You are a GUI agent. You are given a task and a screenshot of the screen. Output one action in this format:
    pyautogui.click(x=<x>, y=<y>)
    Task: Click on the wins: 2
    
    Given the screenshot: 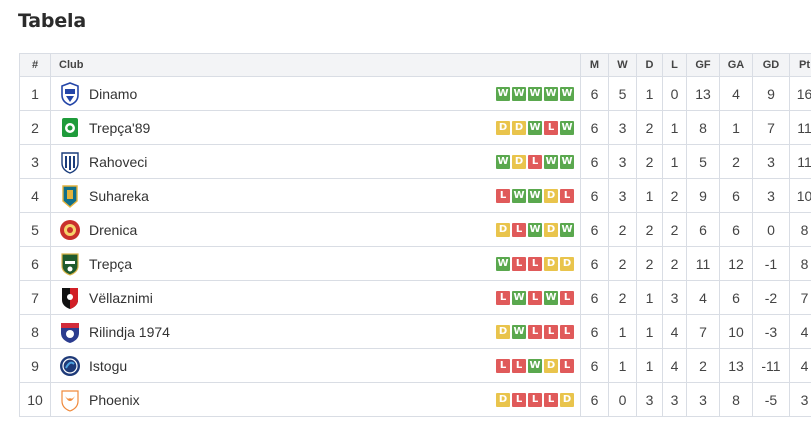 What is the action you would take?
    pyautogui.click(x=622, y=229)
    